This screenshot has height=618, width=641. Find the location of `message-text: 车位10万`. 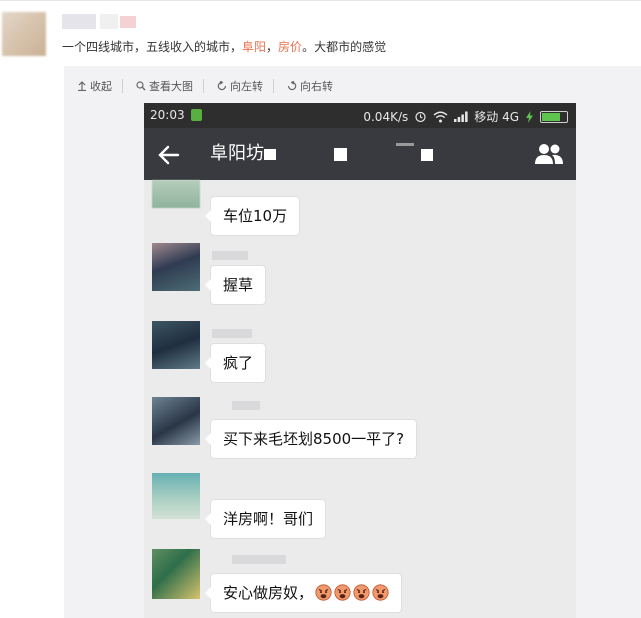

message-text: 车位10万 is located at coordinates (255, 216).